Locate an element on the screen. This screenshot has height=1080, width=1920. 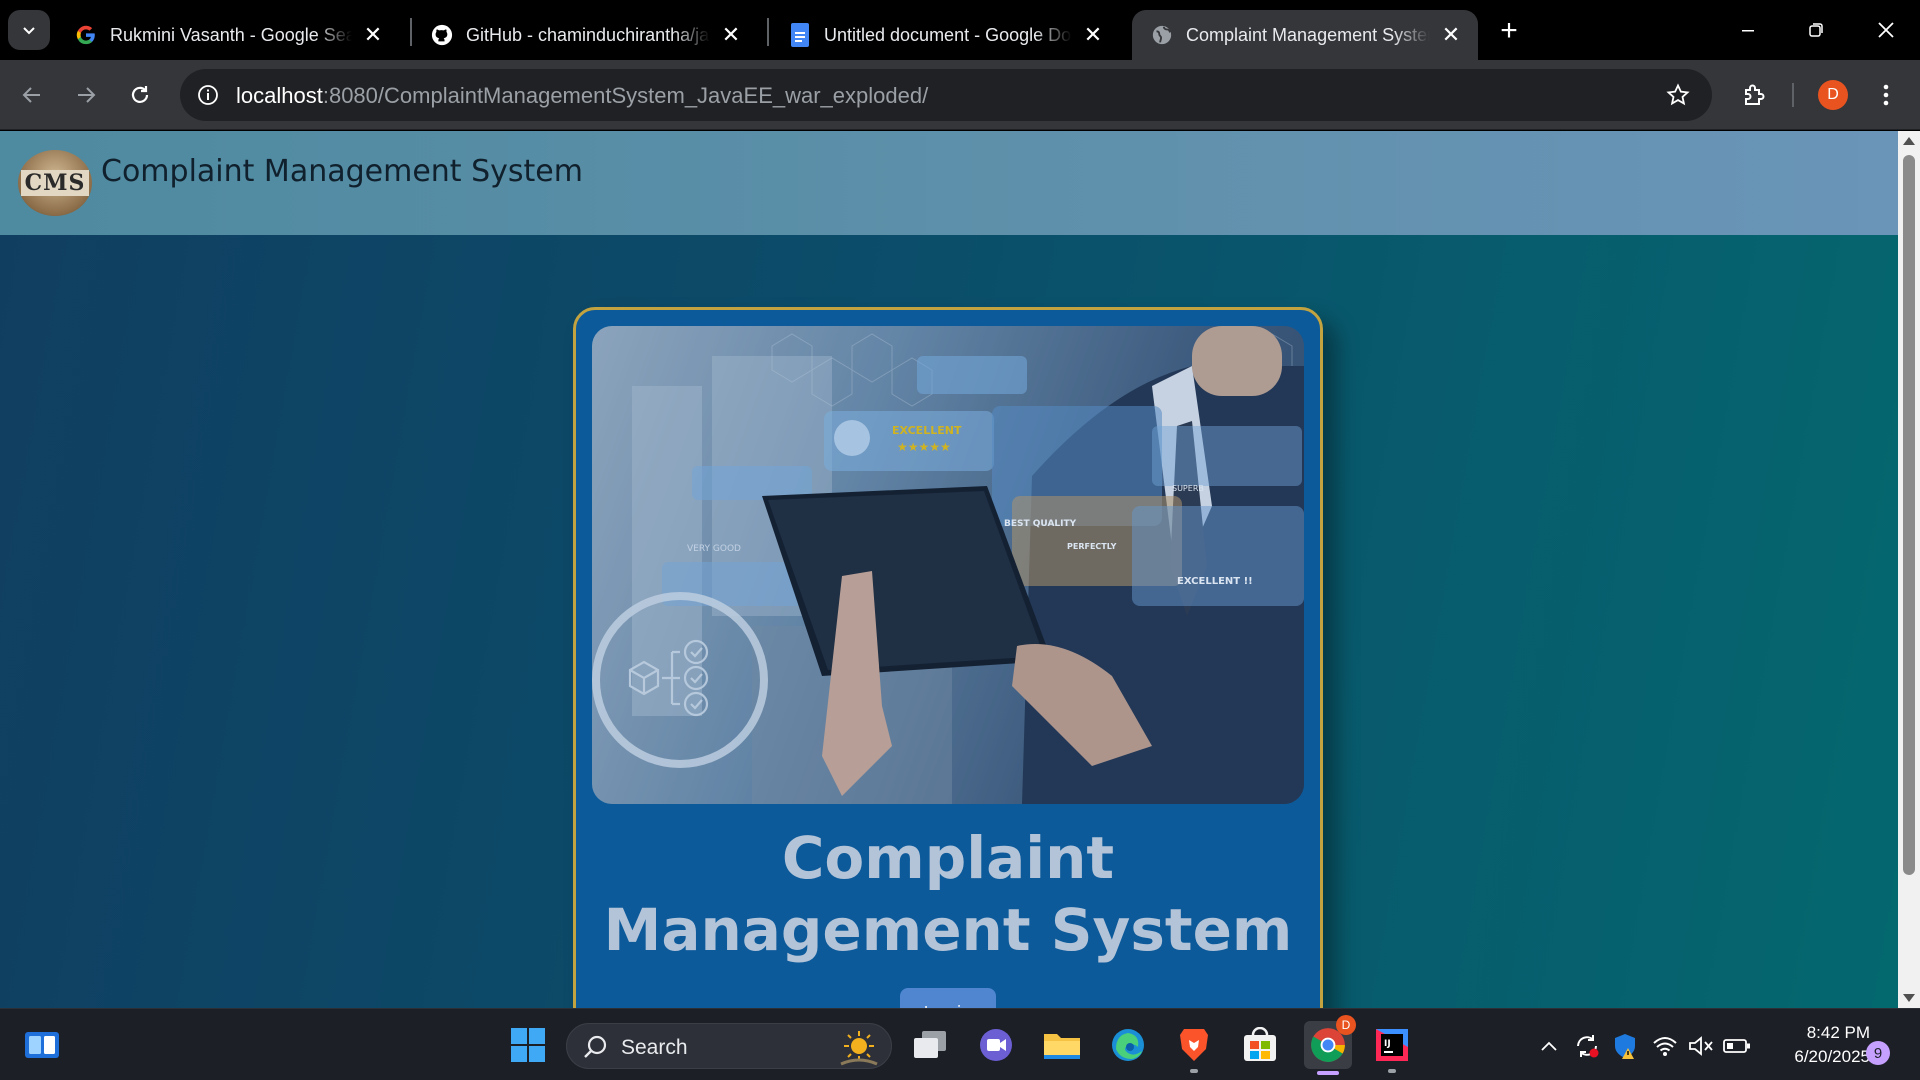
kebab-menu-icon is located at coordinates (1886, 95).